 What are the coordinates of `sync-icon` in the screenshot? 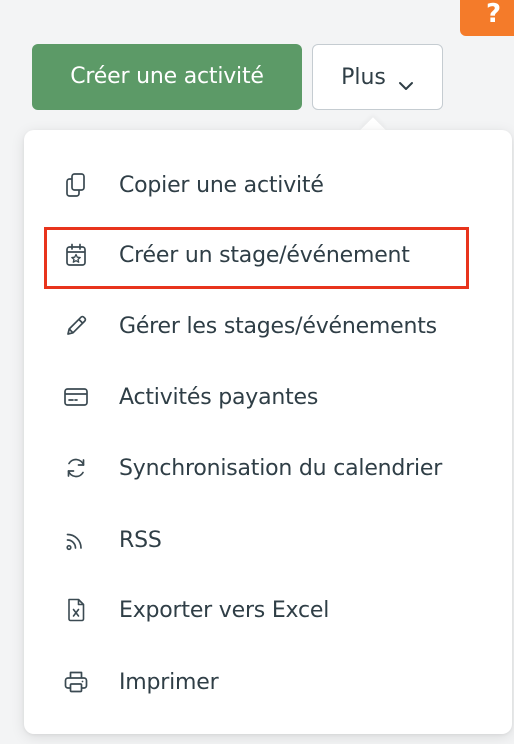 It's located at (76, 468).